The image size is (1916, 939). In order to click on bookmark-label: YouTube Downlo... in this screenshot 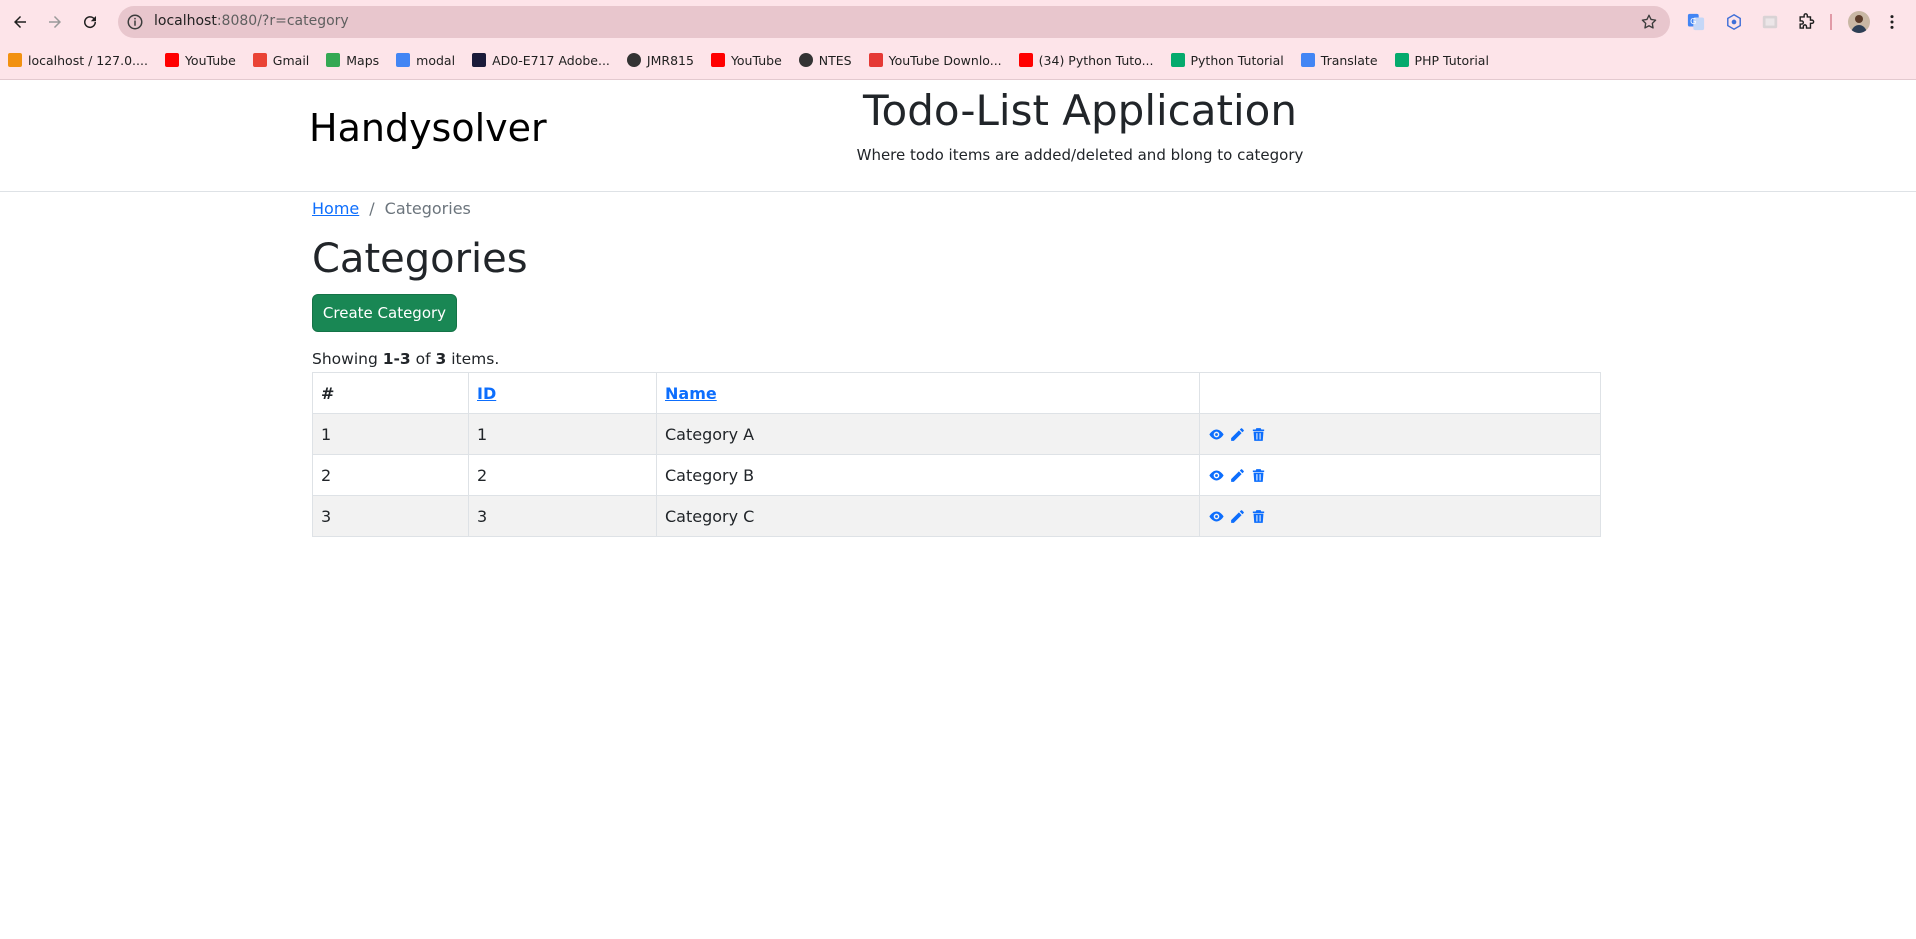, I will do `click(945, 60)`.